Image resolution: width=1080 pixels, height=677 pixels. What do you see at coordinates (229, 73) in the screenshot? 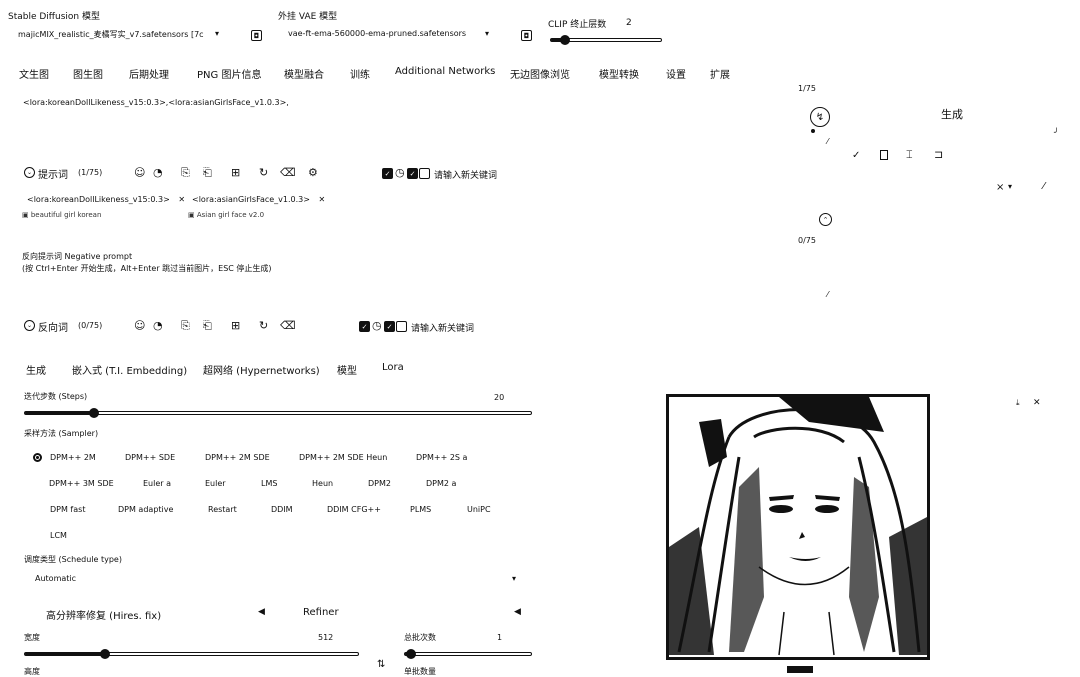
I see `tab-png-info: PNG 图片信息` at bounding box center [229, 73].